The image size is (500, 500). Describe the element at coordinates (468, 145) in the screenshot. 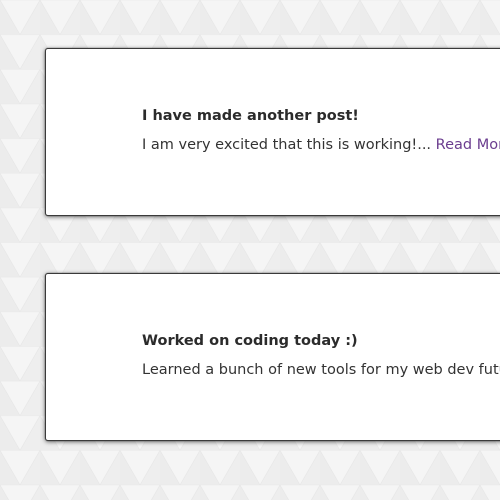

I see `read-more-link: Read More` at that location.